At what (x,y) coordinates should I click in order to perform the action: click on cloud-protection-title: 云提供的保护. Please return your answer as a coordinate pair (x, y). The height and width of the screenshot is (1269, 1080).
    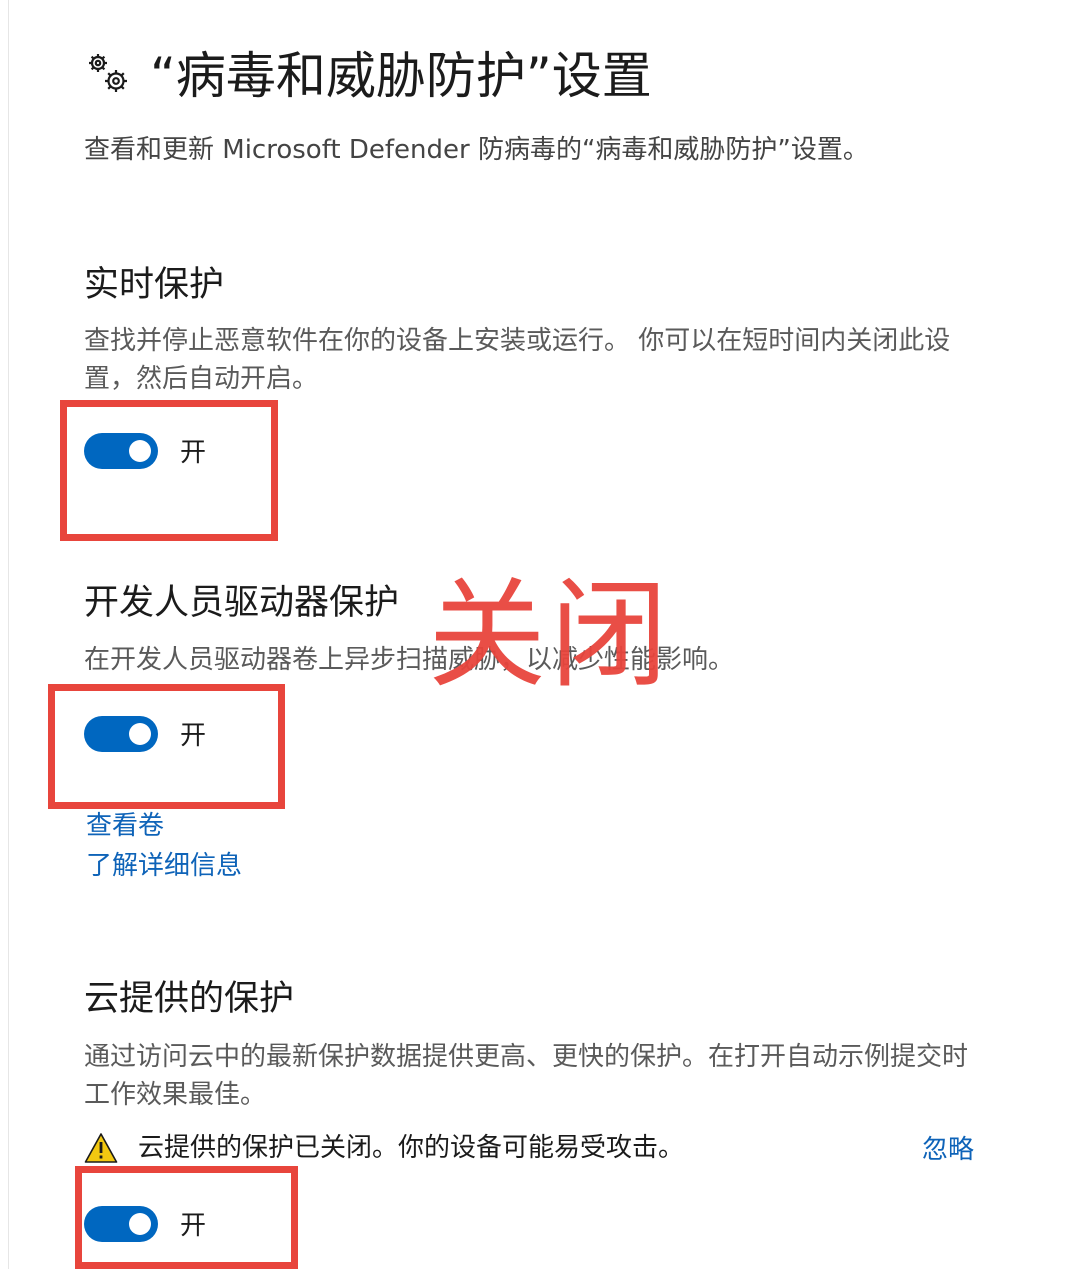
    Looking at the image, I should click on (189, 999).